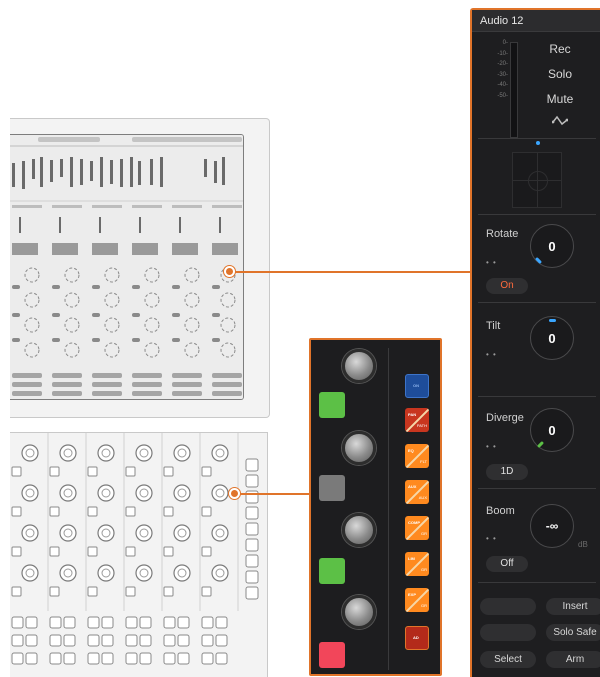 Image resolution: width=600 pixels, height=677 pixels. Describe the element at coordinates (491, 538) in the screenshot. I see `boom-link-dots: • •` at that location.